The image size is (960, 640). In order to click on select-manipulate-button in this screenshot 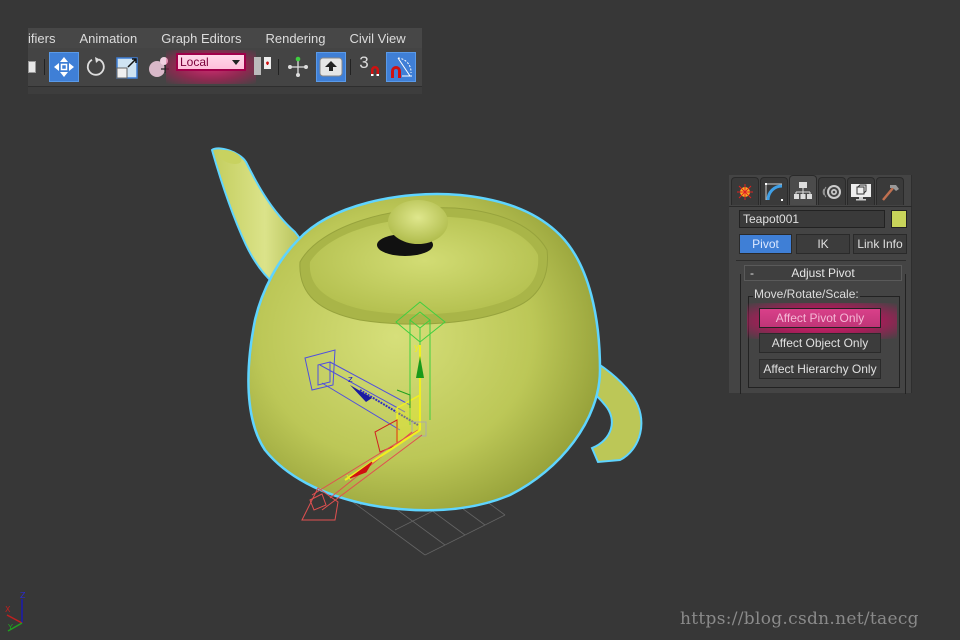, I will do `click(298, 67)`.